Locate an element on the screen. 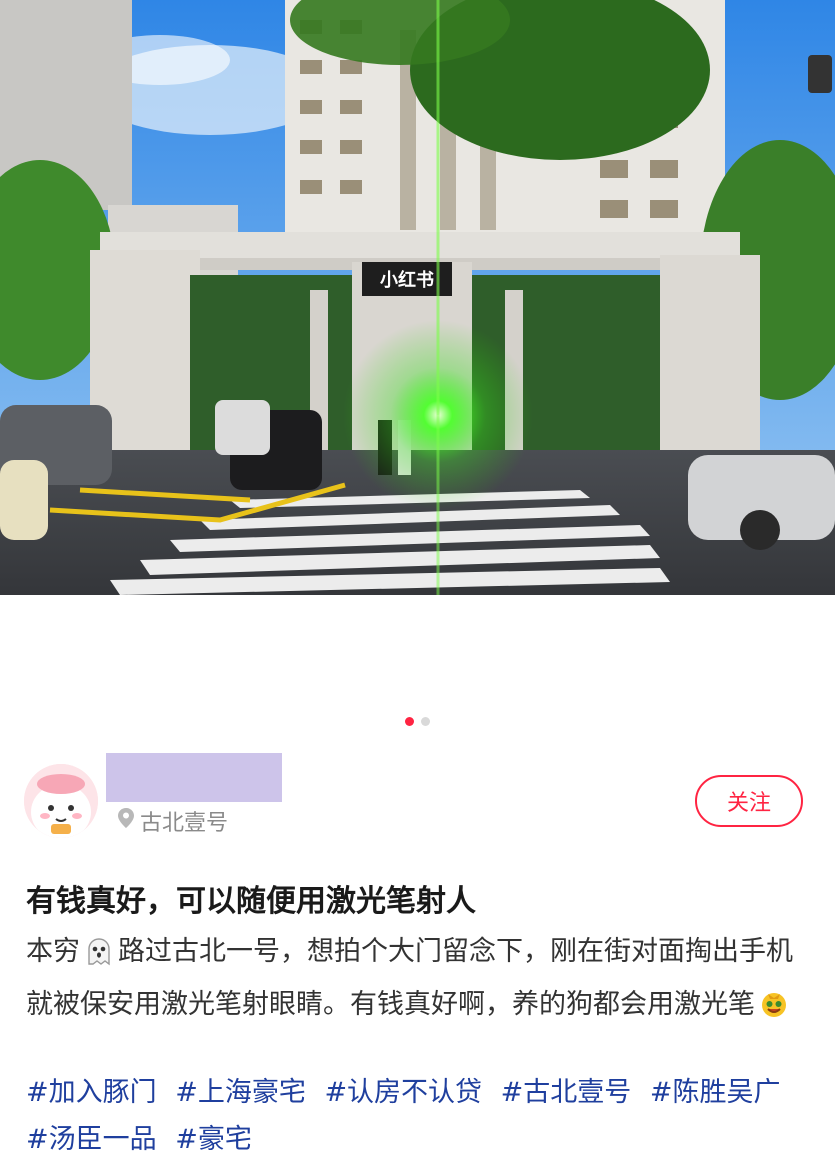  hashtag-link: #认房不认贷 is located at coordinates (403, 1092).